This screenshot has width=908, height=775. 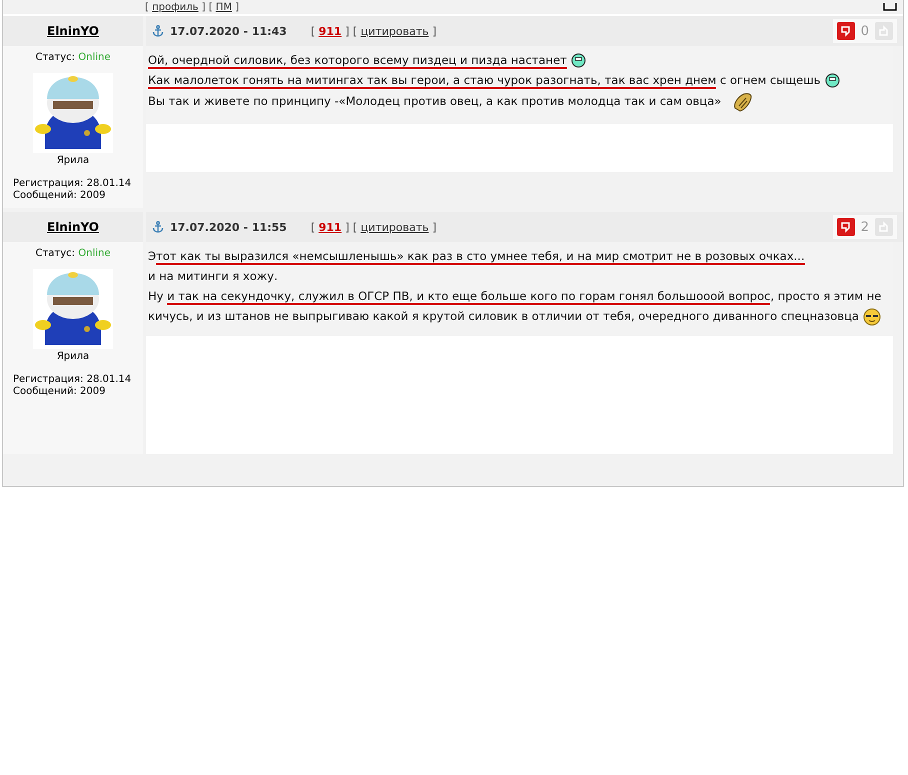 What do you see at coordinates (516, 102) in the screenshot?
I see `post-paragraph: Вы так и живете по принципу -«Молодец против овец, а как против молодца так и сам овца»` at bounding box center [516, 102].